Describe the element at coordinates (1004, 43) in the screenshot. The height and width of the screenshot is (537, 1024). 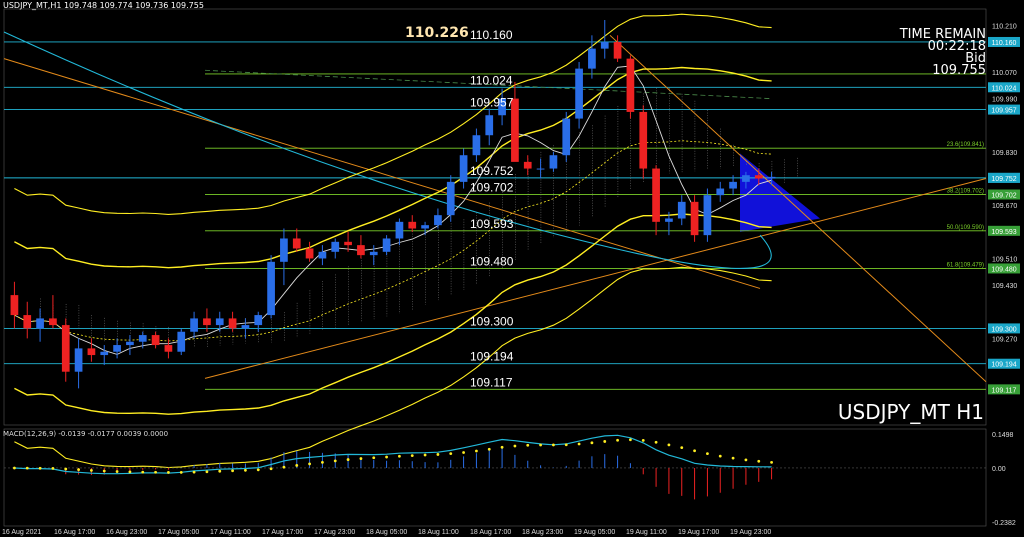
I see `price-tag-text: 110.160` at that location.